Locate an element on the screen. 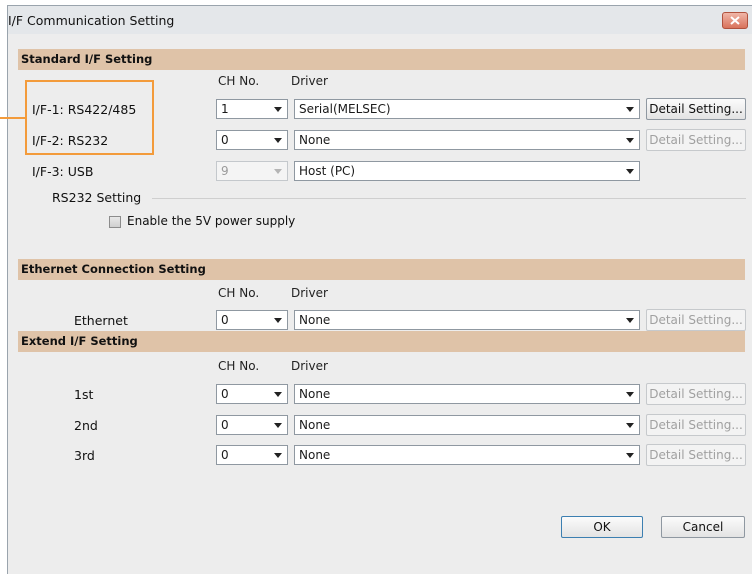 This screenshot has width=752, height=574. extend-3rd-driver-select: None is located at coordinates (467, 455).